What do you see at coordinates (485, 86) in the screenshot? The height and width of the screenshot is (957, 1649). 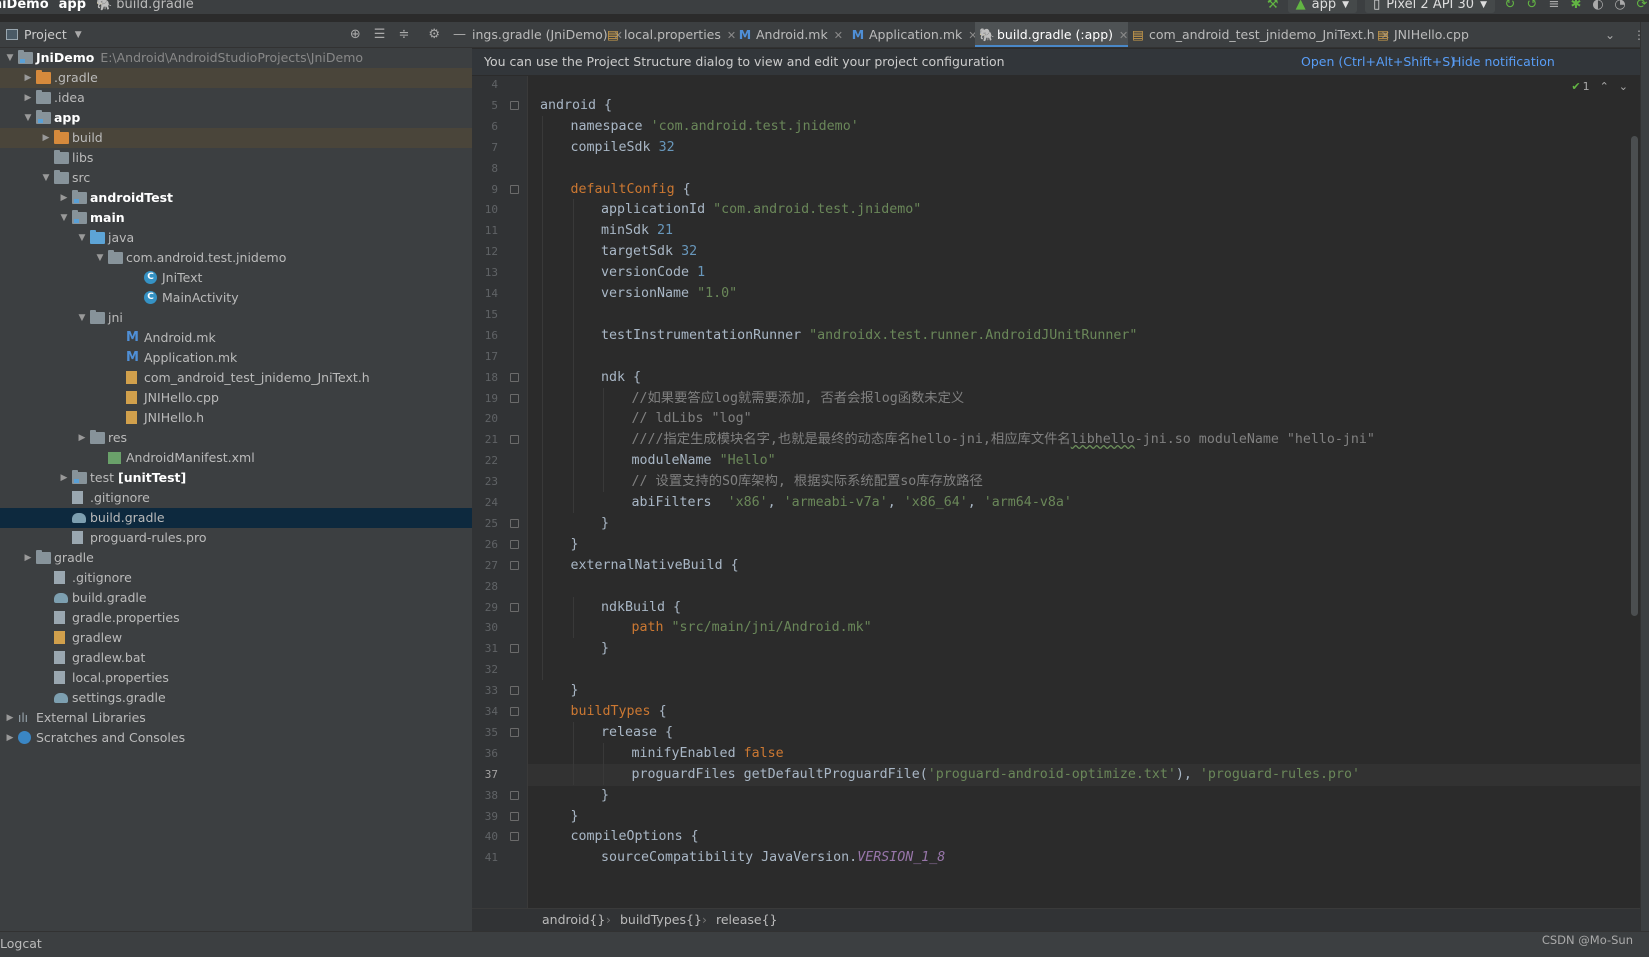 I see `line-number: 4` at bounding box center [485, 86].